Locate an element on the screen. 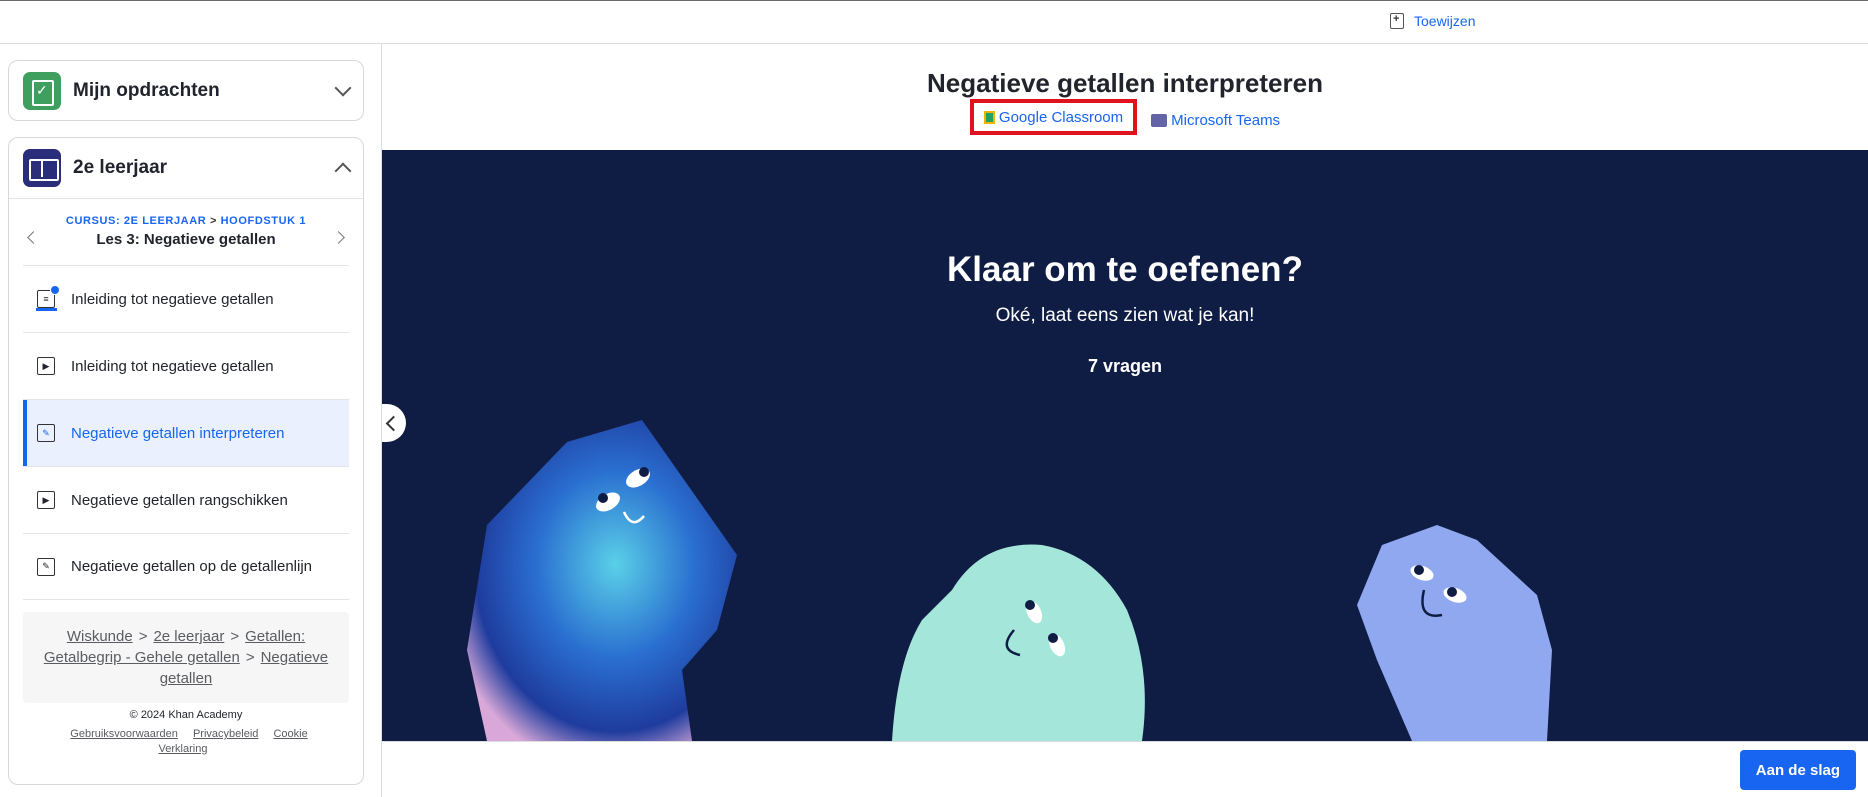 This screenshot has width=1868, height=797. breadcrumb-link: 2e leerjaar is located at coordinates (188, 636).